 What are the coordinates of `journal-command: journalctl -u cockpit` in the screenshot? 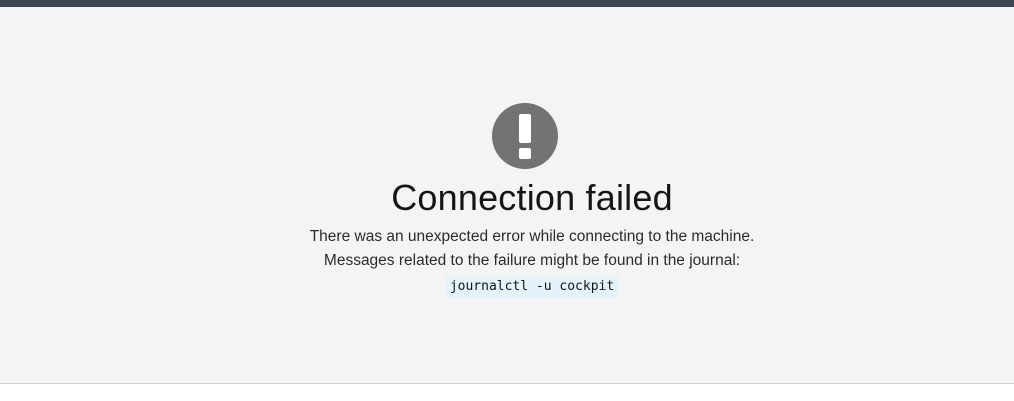 It's located at (532, 287).